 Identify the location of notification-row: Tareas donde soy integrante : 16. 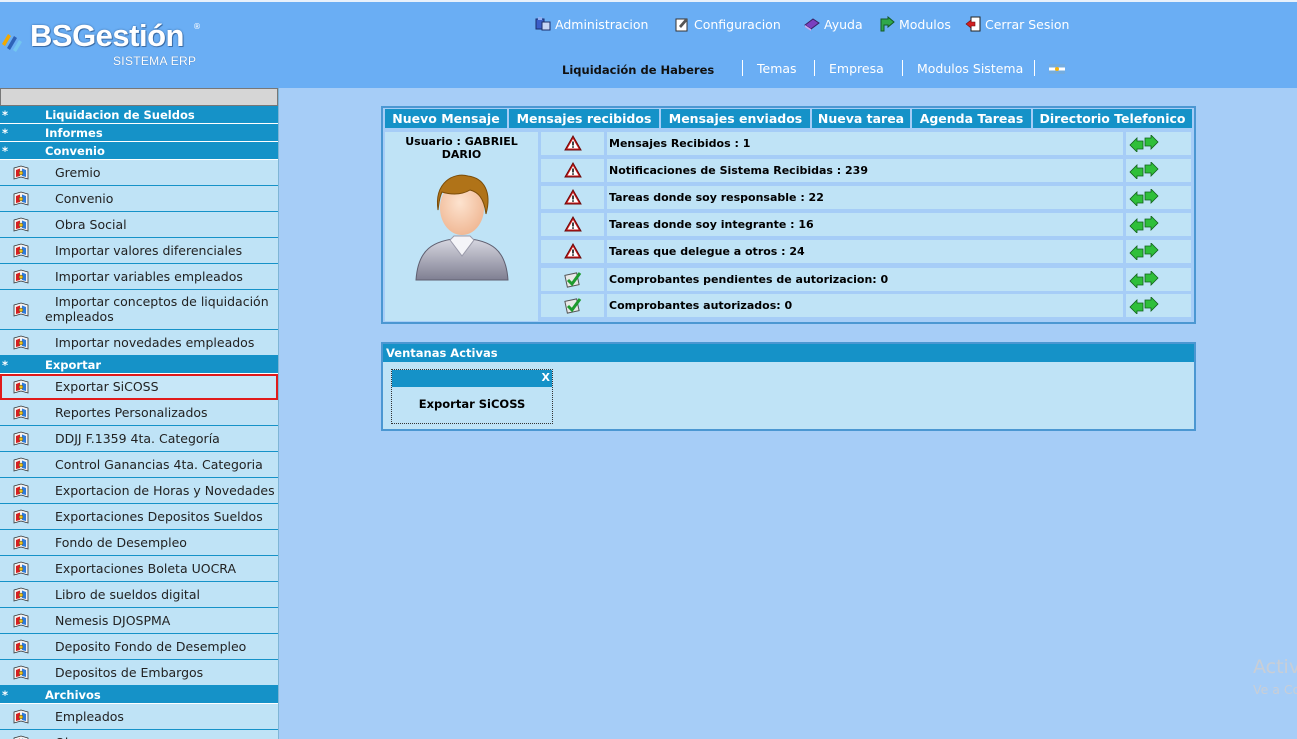
(866, 224).